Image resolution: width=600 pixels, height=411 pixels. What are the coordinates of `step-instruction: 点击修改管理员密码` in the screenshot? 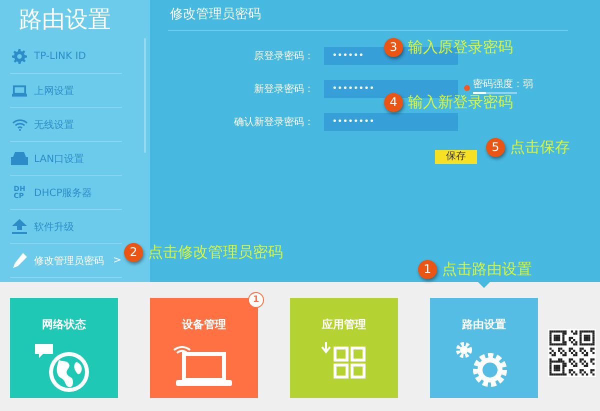 It's located at (215, 252).